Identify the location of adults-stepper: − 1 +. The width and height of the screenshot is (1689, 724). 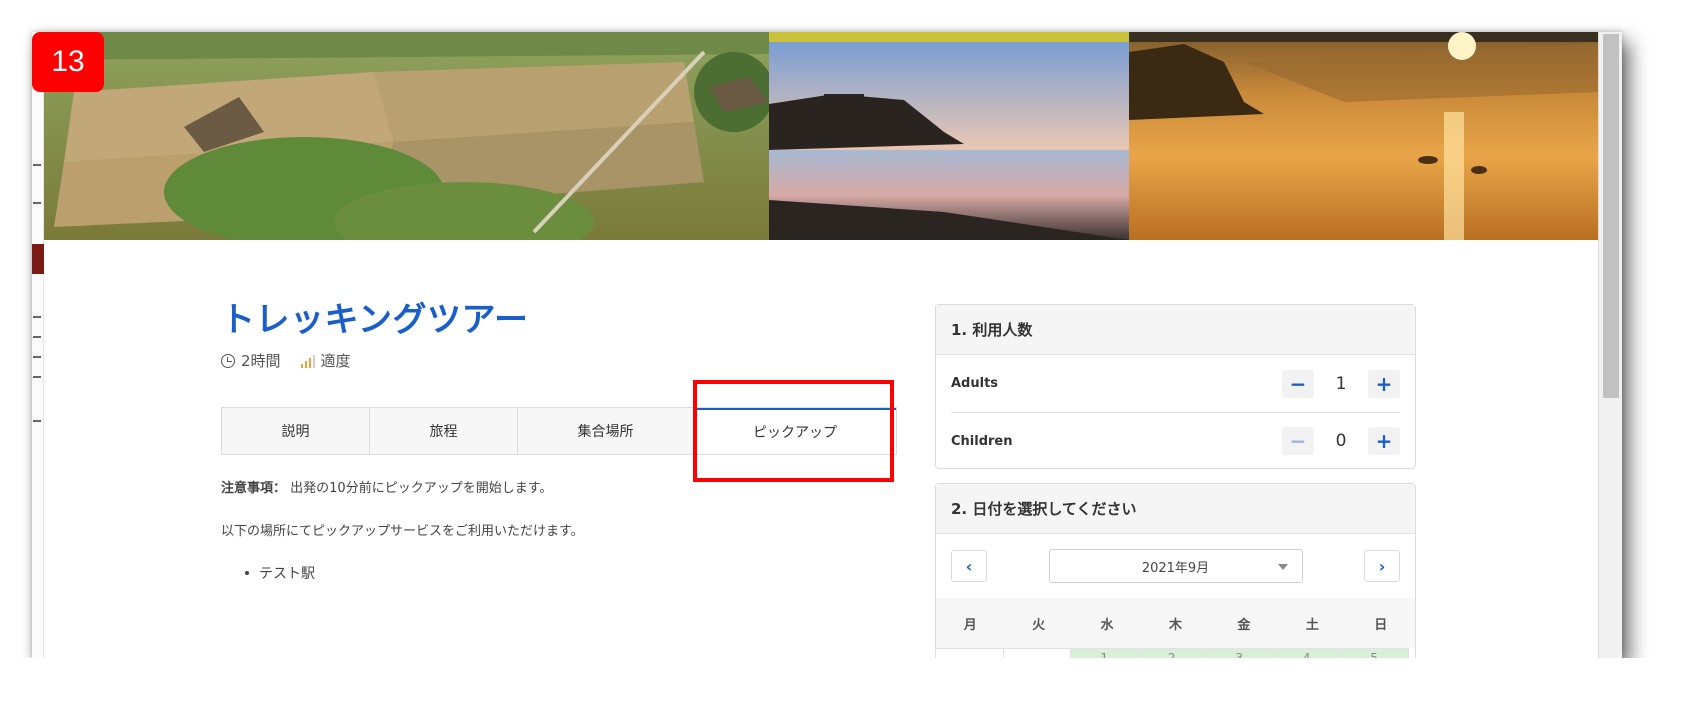
(1341, 383).